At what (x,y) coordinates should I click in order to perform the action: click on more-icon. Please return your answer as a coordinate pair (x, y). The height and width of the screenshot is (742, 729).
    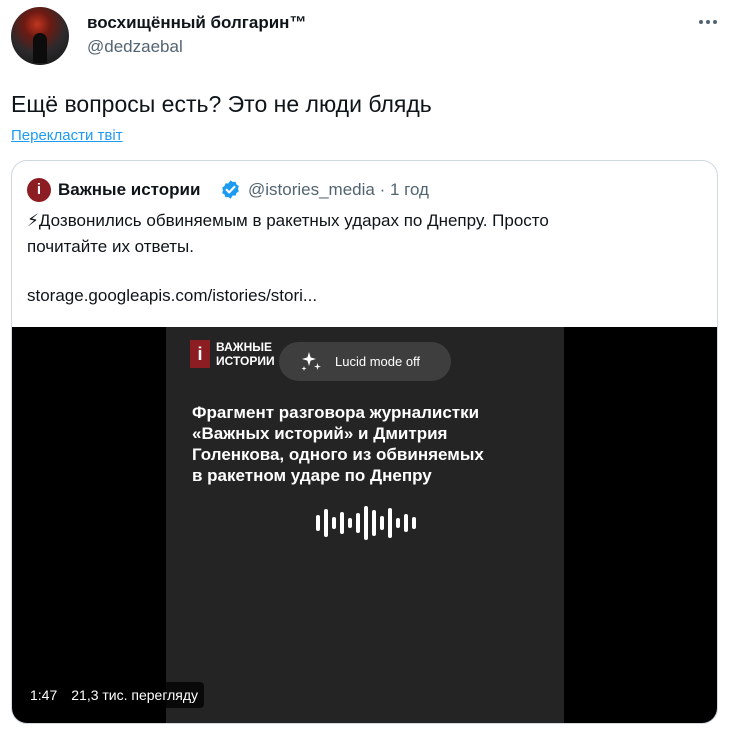
    Looking at the image, I should click on (708, 22).